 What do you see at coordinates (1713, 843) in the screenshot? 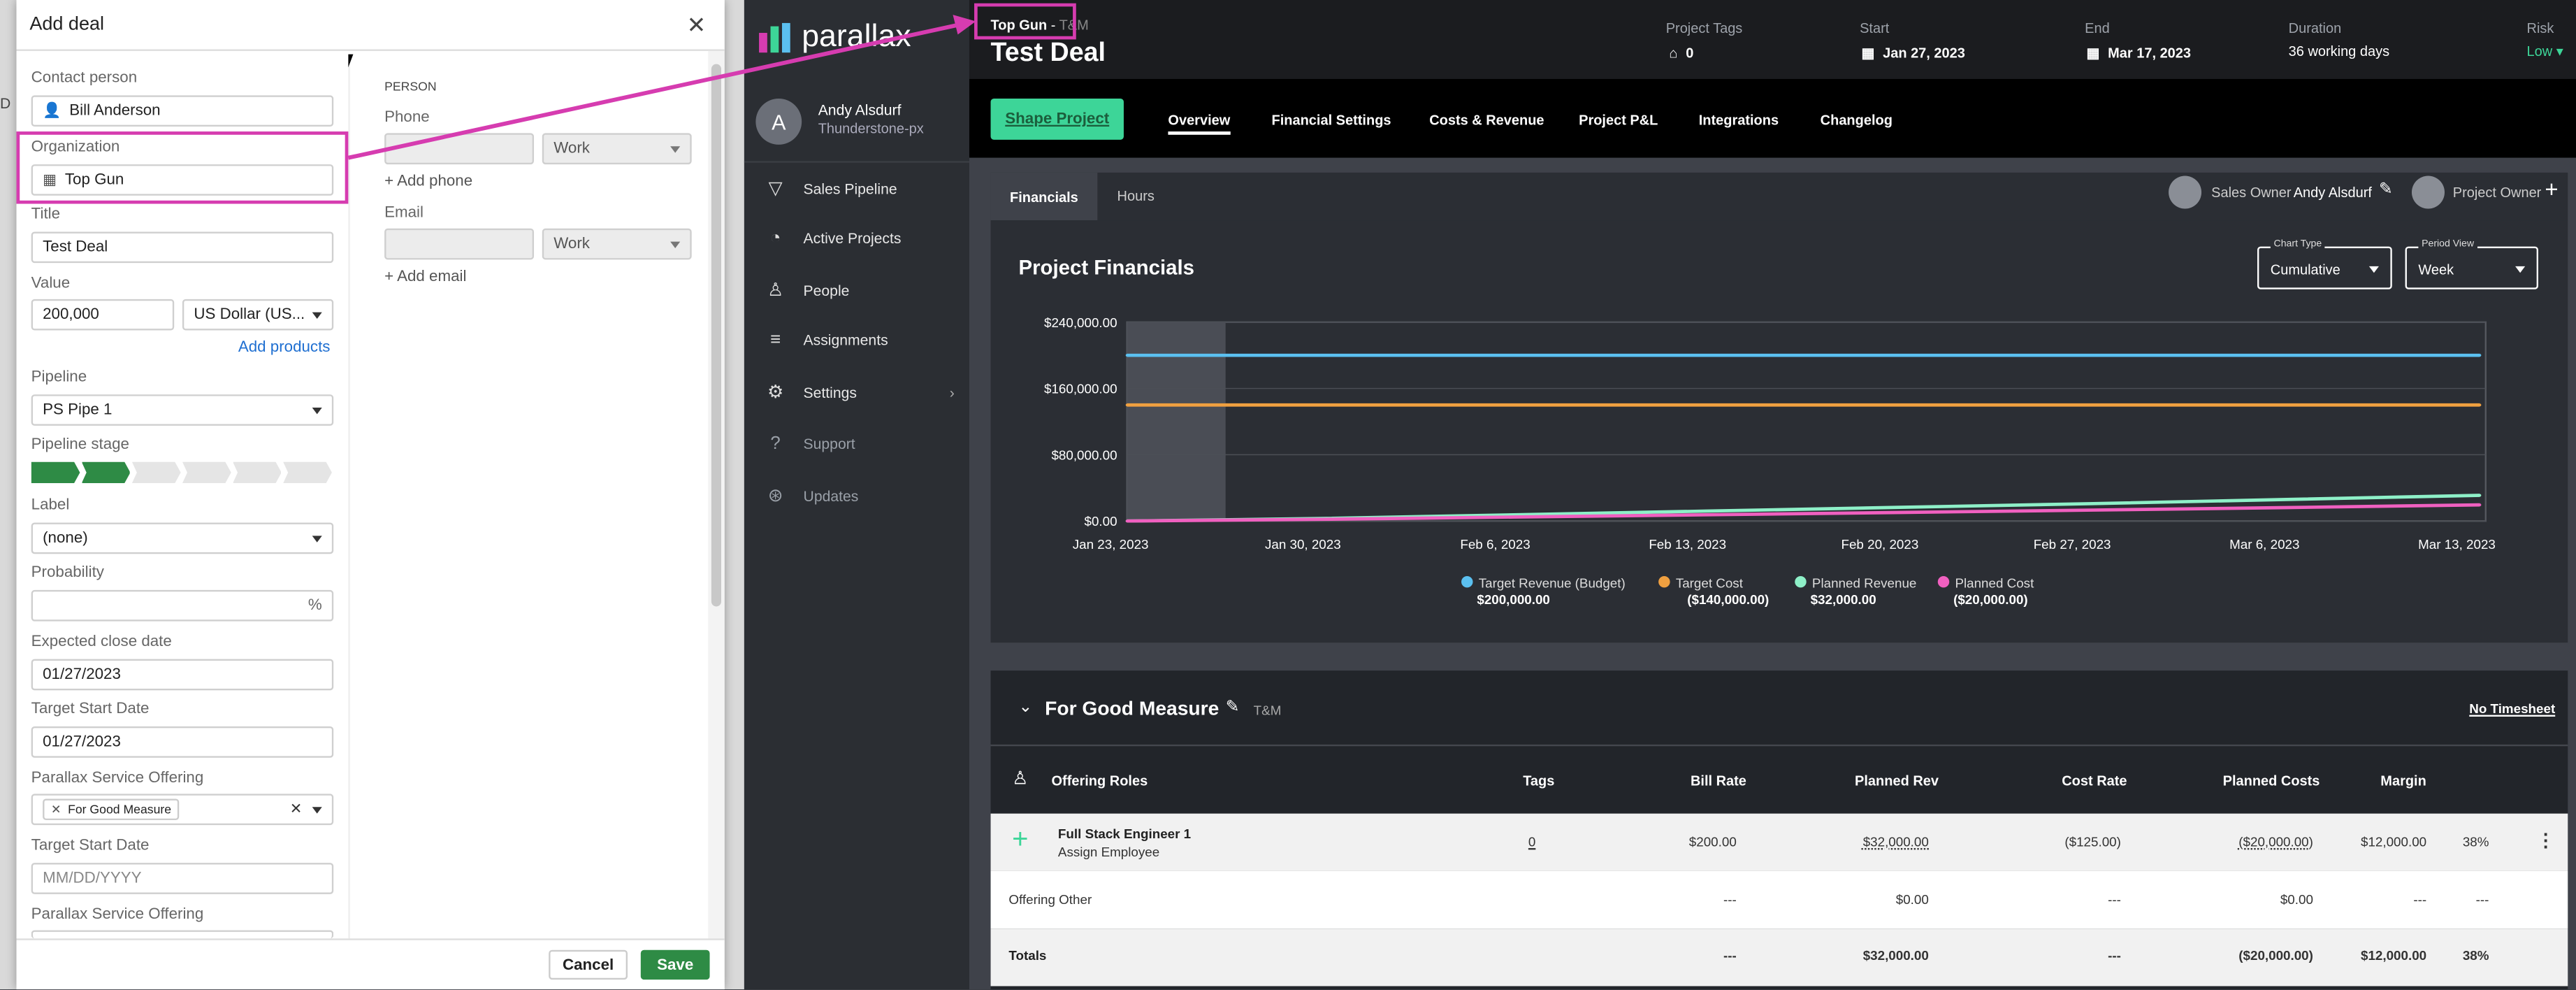
I see `role-bill-rate: $200.00` at bounding box center [1713, 843].